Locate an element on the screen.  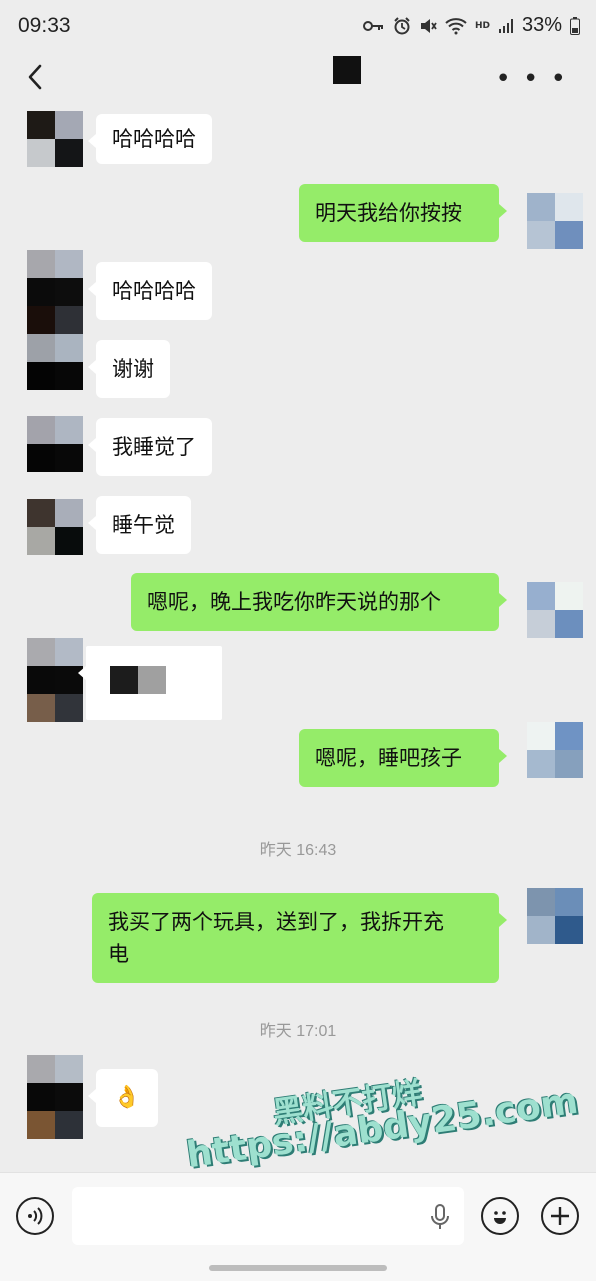
message-bubble: 谢谢 is located at coordinates (129, 369).